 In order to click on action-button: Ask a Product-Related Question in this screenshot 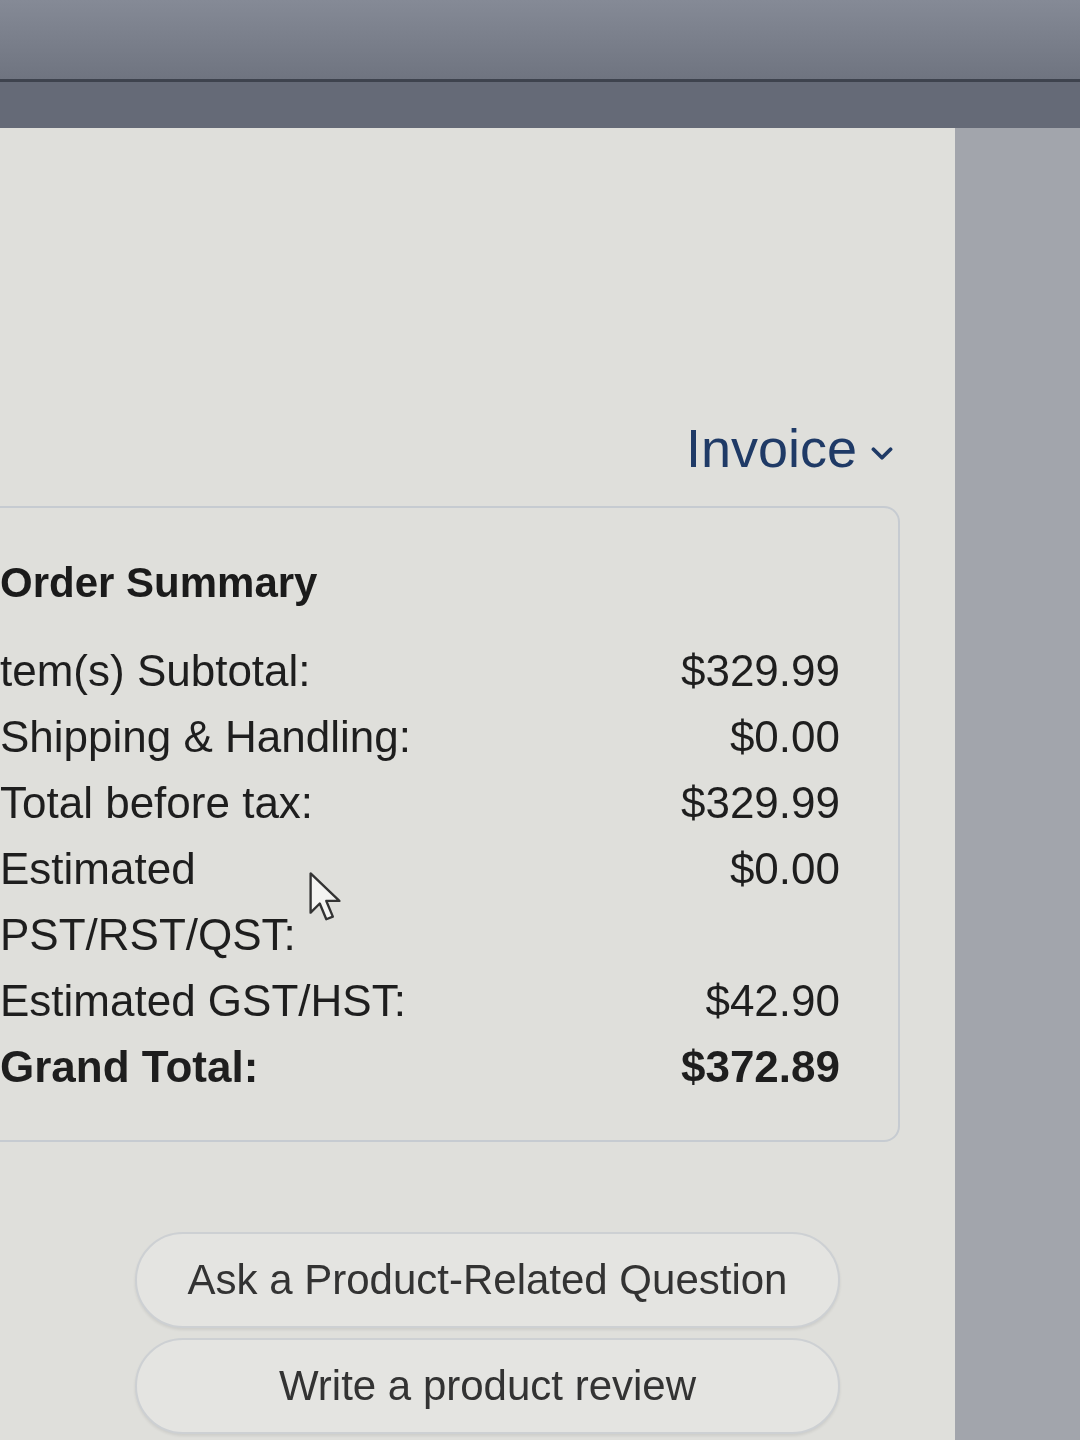, I will do `click(487, 1280)`.